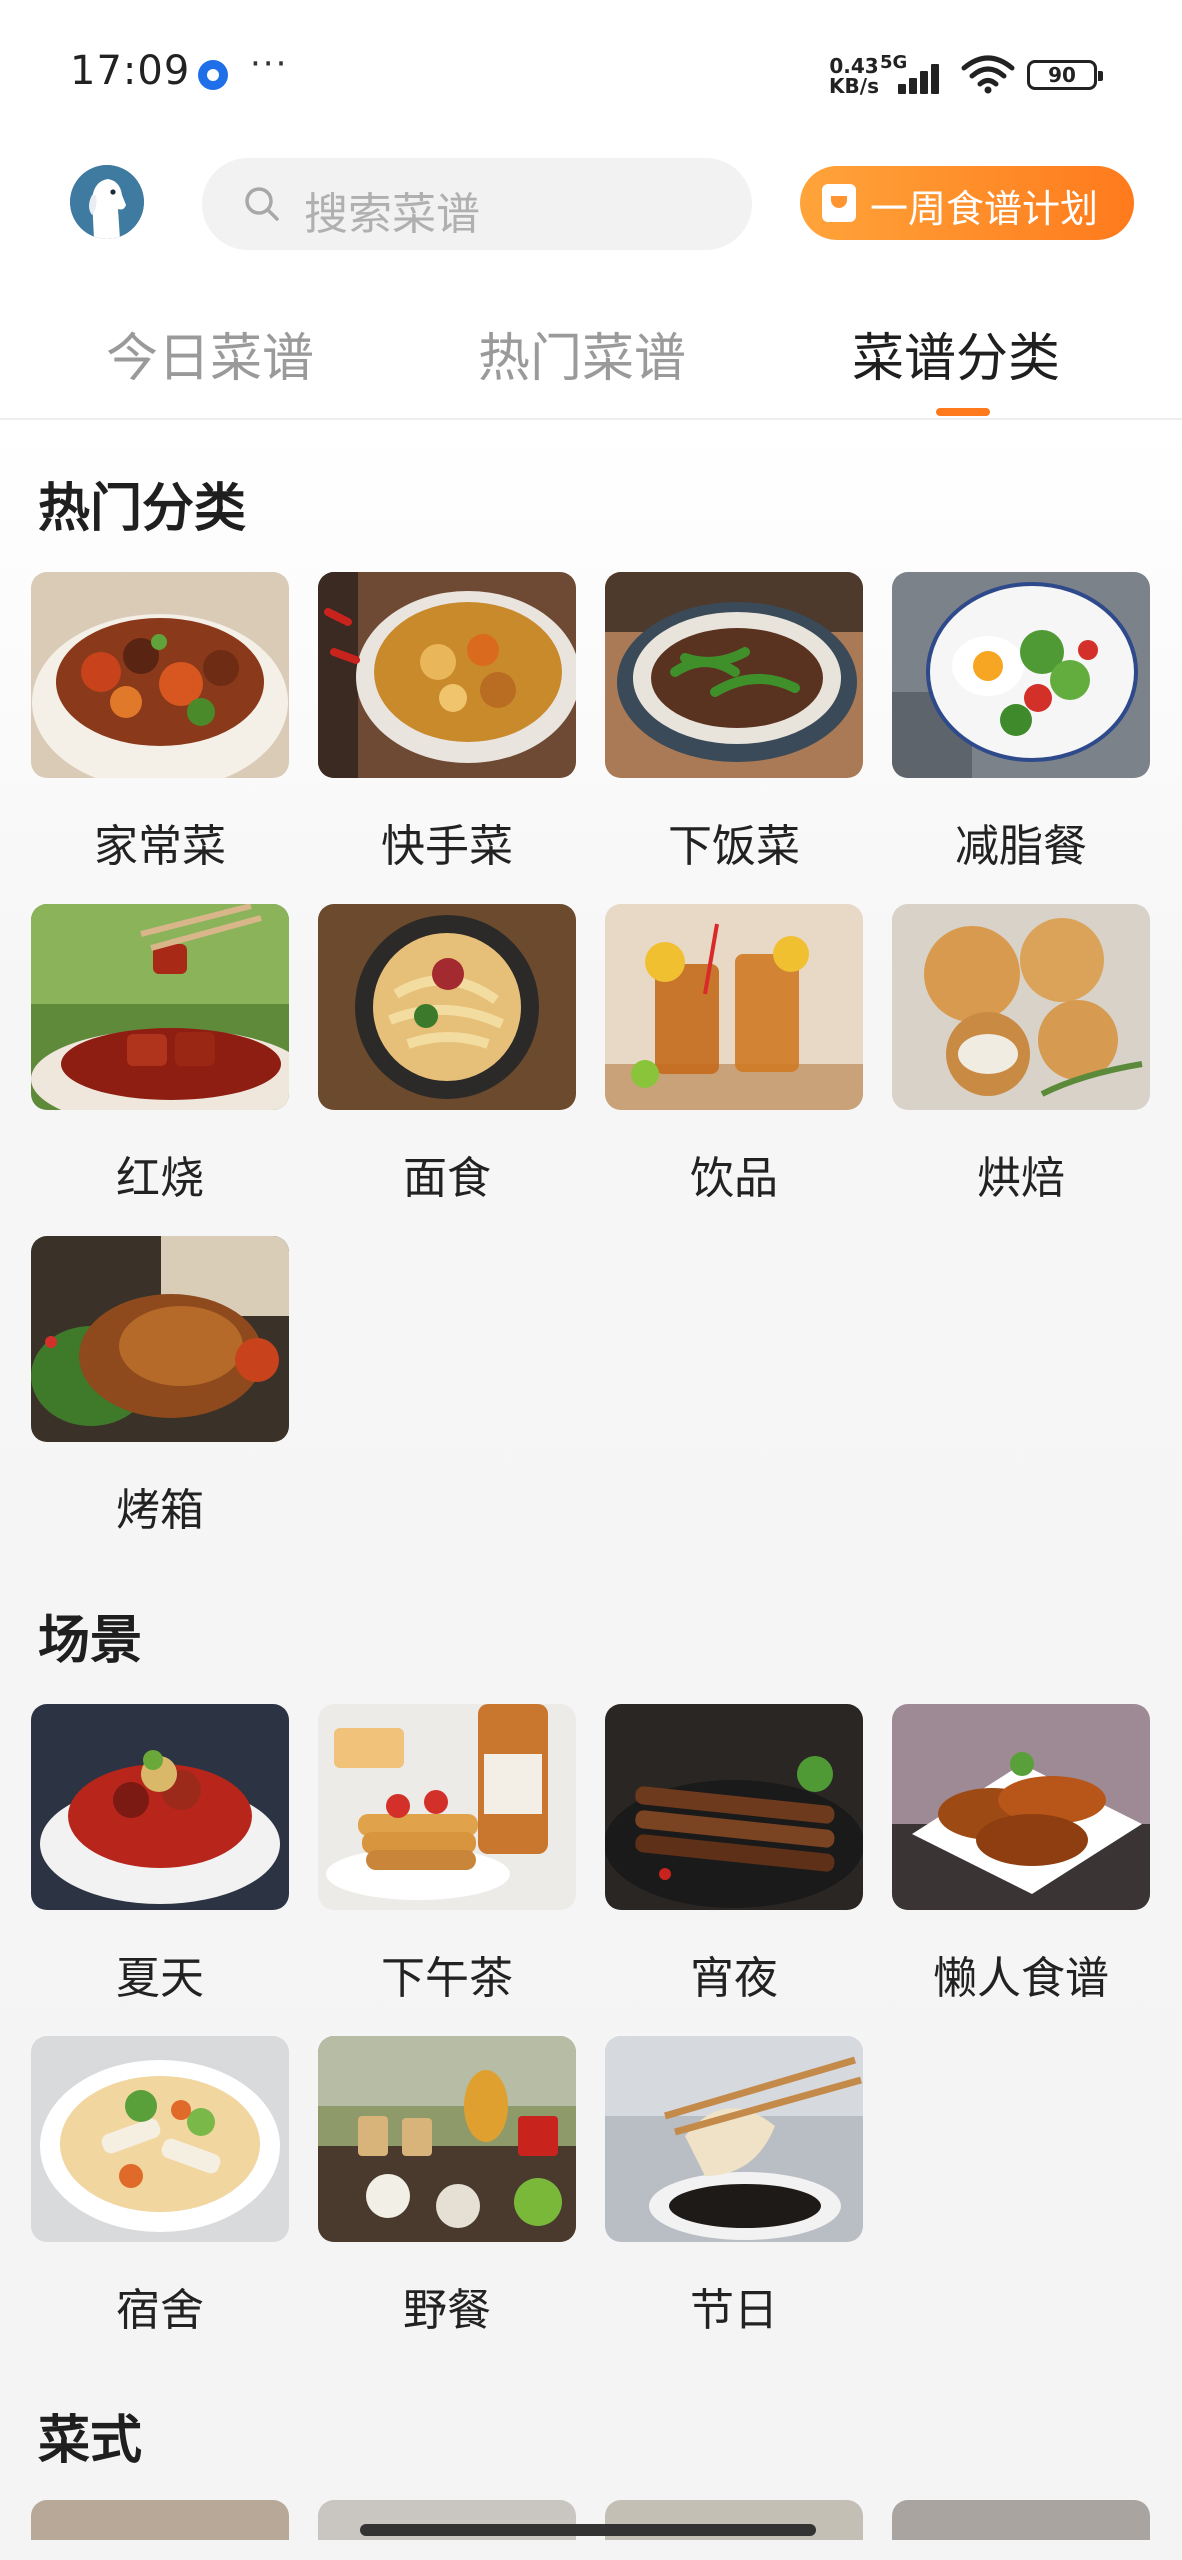  Describe the element at coordinates (582, 353) in the screenshot. I see `tab-popular-recipes: 热门菜谱` at that location.